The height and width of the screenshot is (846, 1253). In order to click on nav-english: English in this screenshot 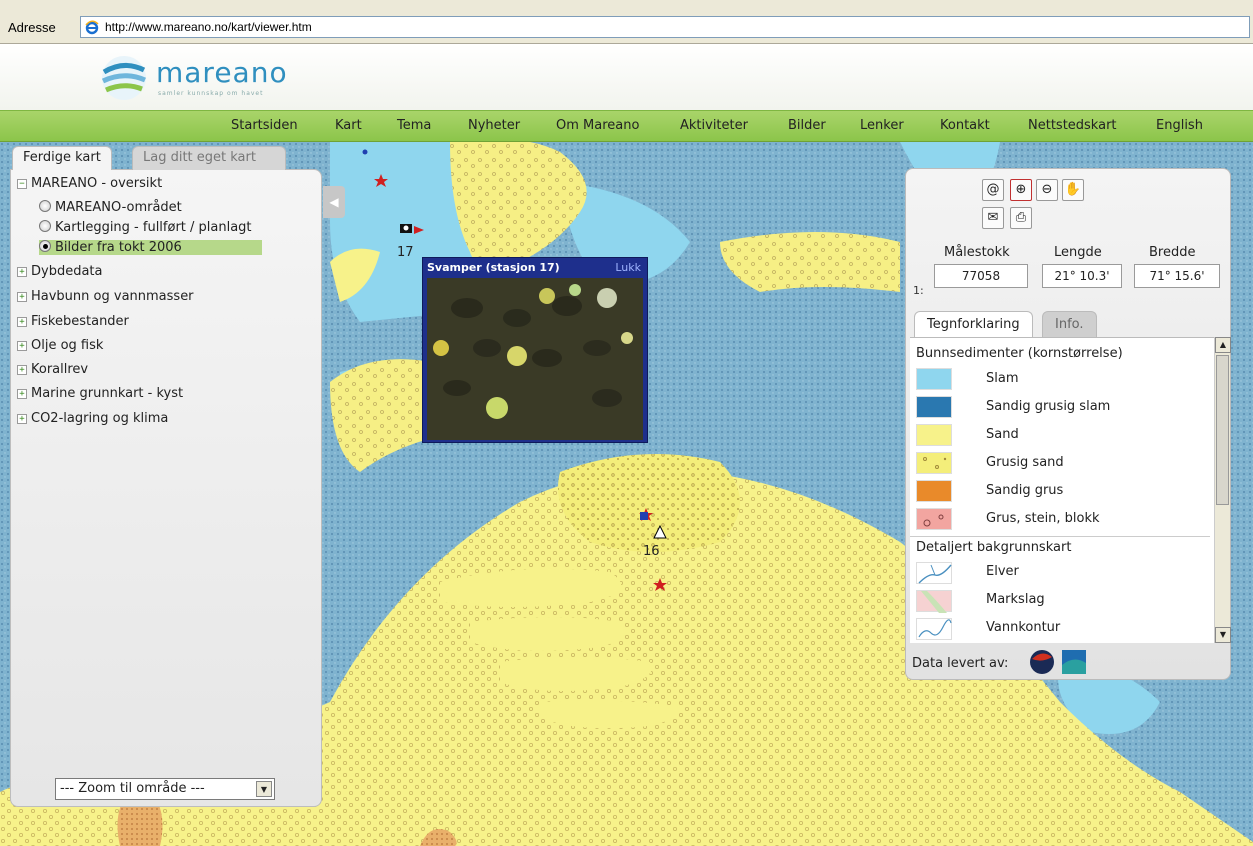, I will do `click(1179, 125)`.